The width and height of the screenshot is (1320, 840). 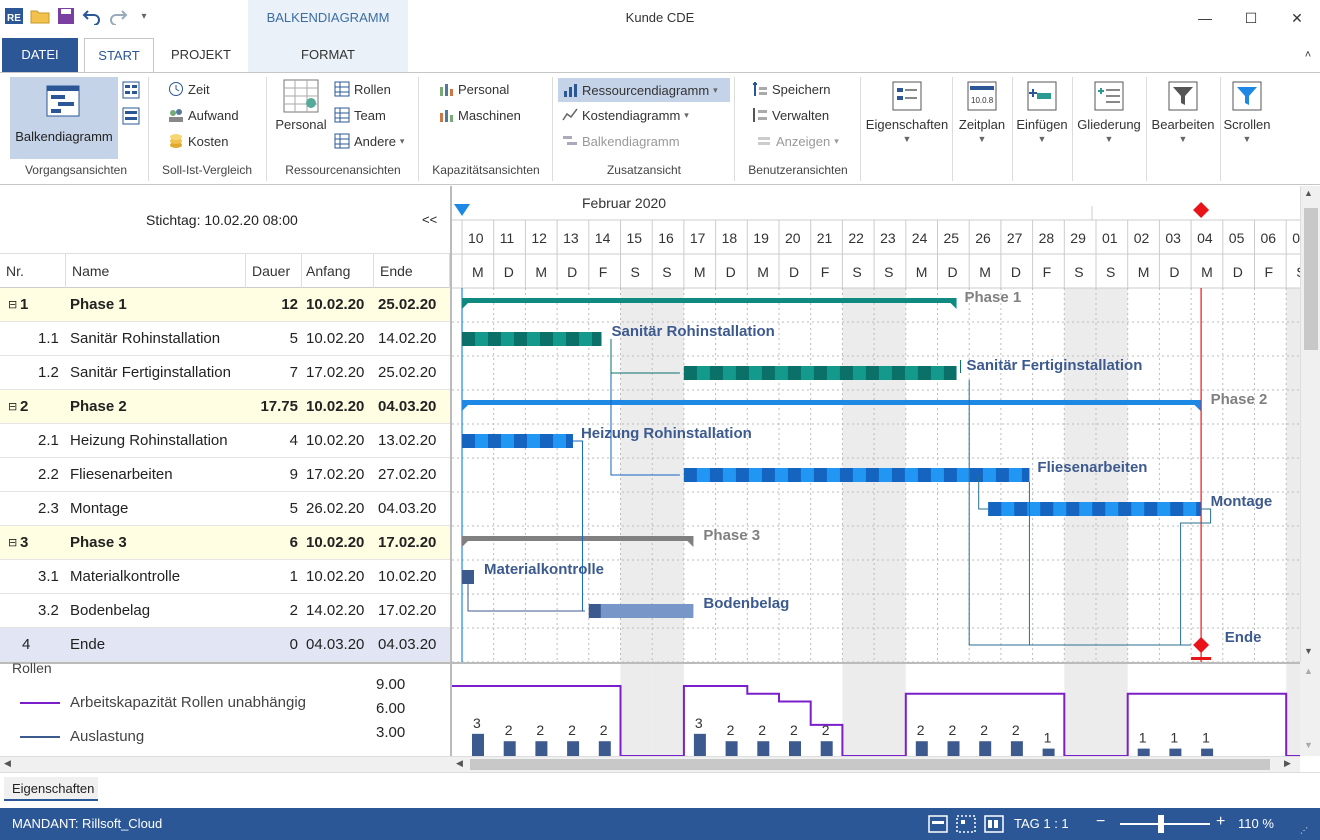 I want to click on zoom-out-icon: −, so click(x=1100, y=822).